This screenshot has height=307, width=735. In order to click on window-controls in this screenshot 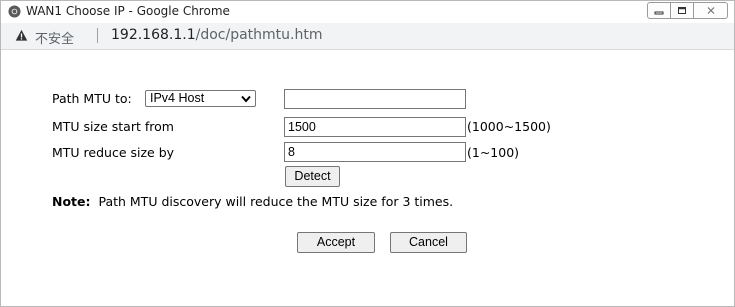, I will do `click(688, 10)`.